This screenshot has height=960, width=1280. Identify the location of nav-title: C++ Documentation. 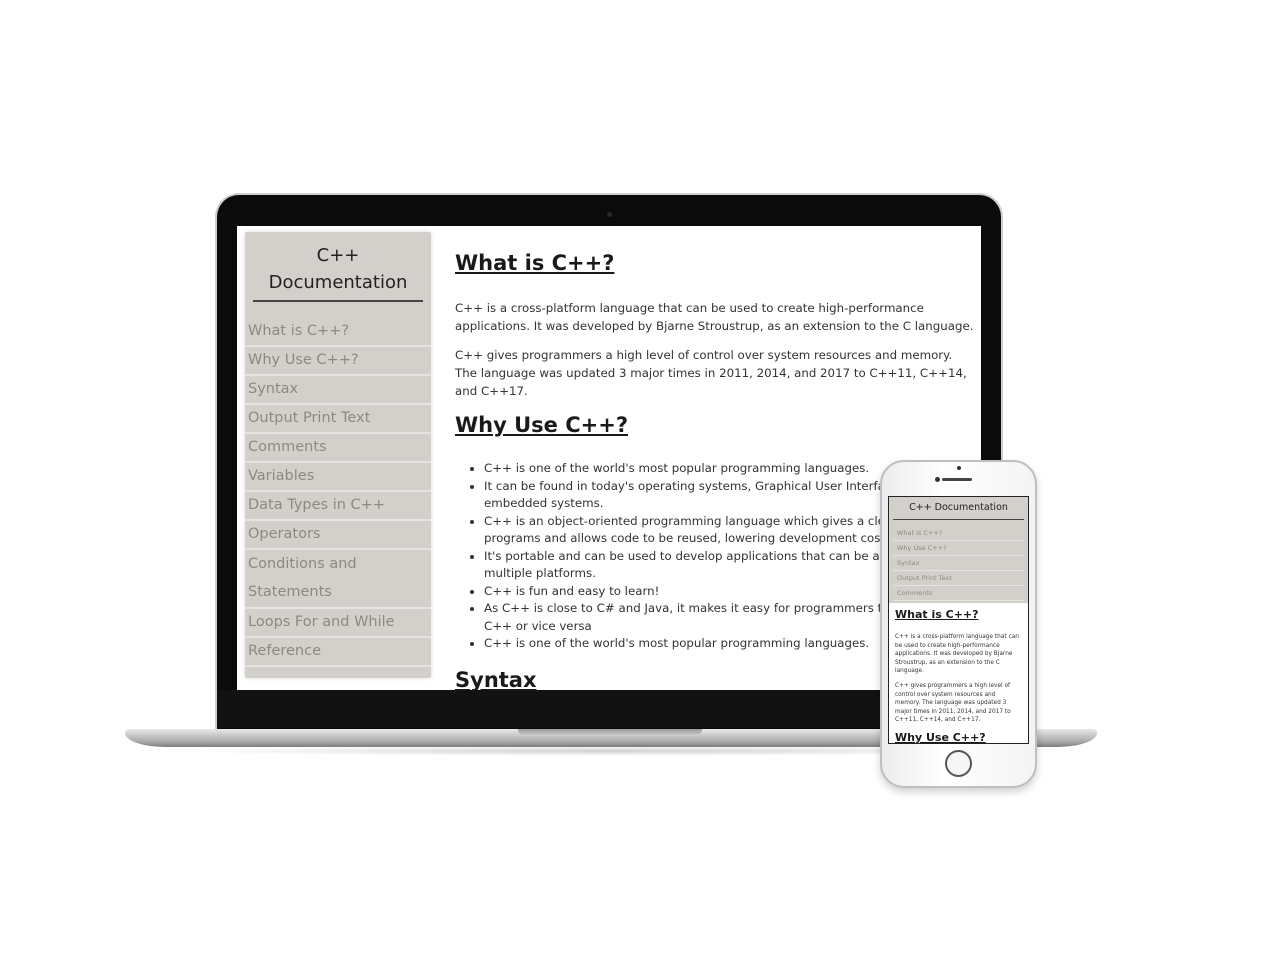
(338, 272).